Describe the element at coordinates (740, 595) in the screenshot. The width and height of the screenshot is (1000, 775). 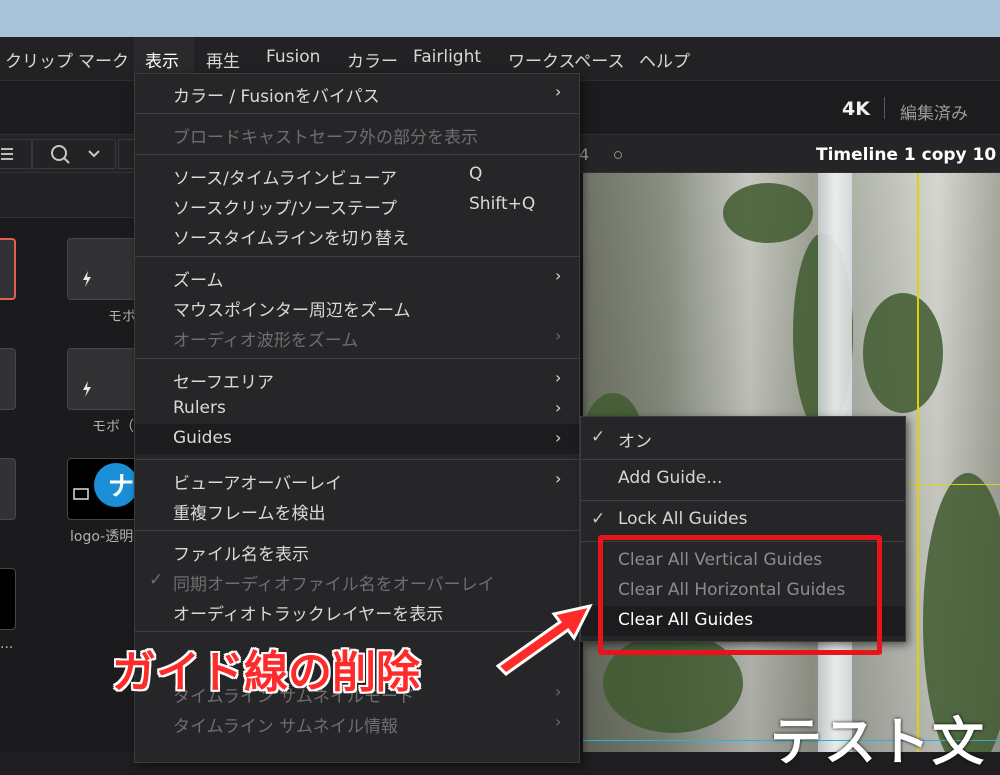
I see `annotation-highlight-box` at that location.